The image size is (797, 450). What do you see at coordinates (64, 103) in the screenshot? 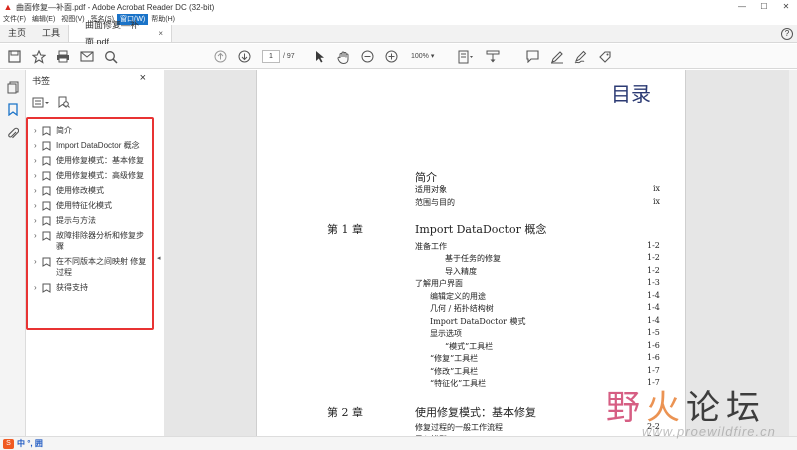
I see `find-bookmark-icon` at bounding box center [64, 103].